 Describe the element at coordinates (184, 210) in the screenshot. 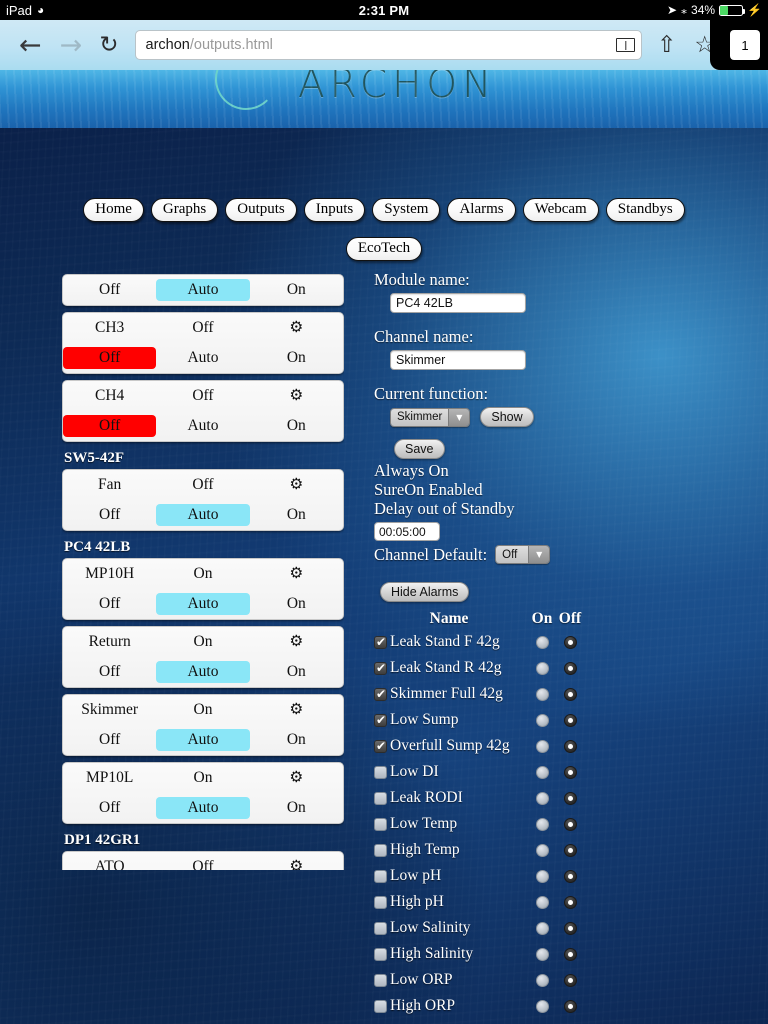

I see `nav-link-graphs: Graphs` at that location.